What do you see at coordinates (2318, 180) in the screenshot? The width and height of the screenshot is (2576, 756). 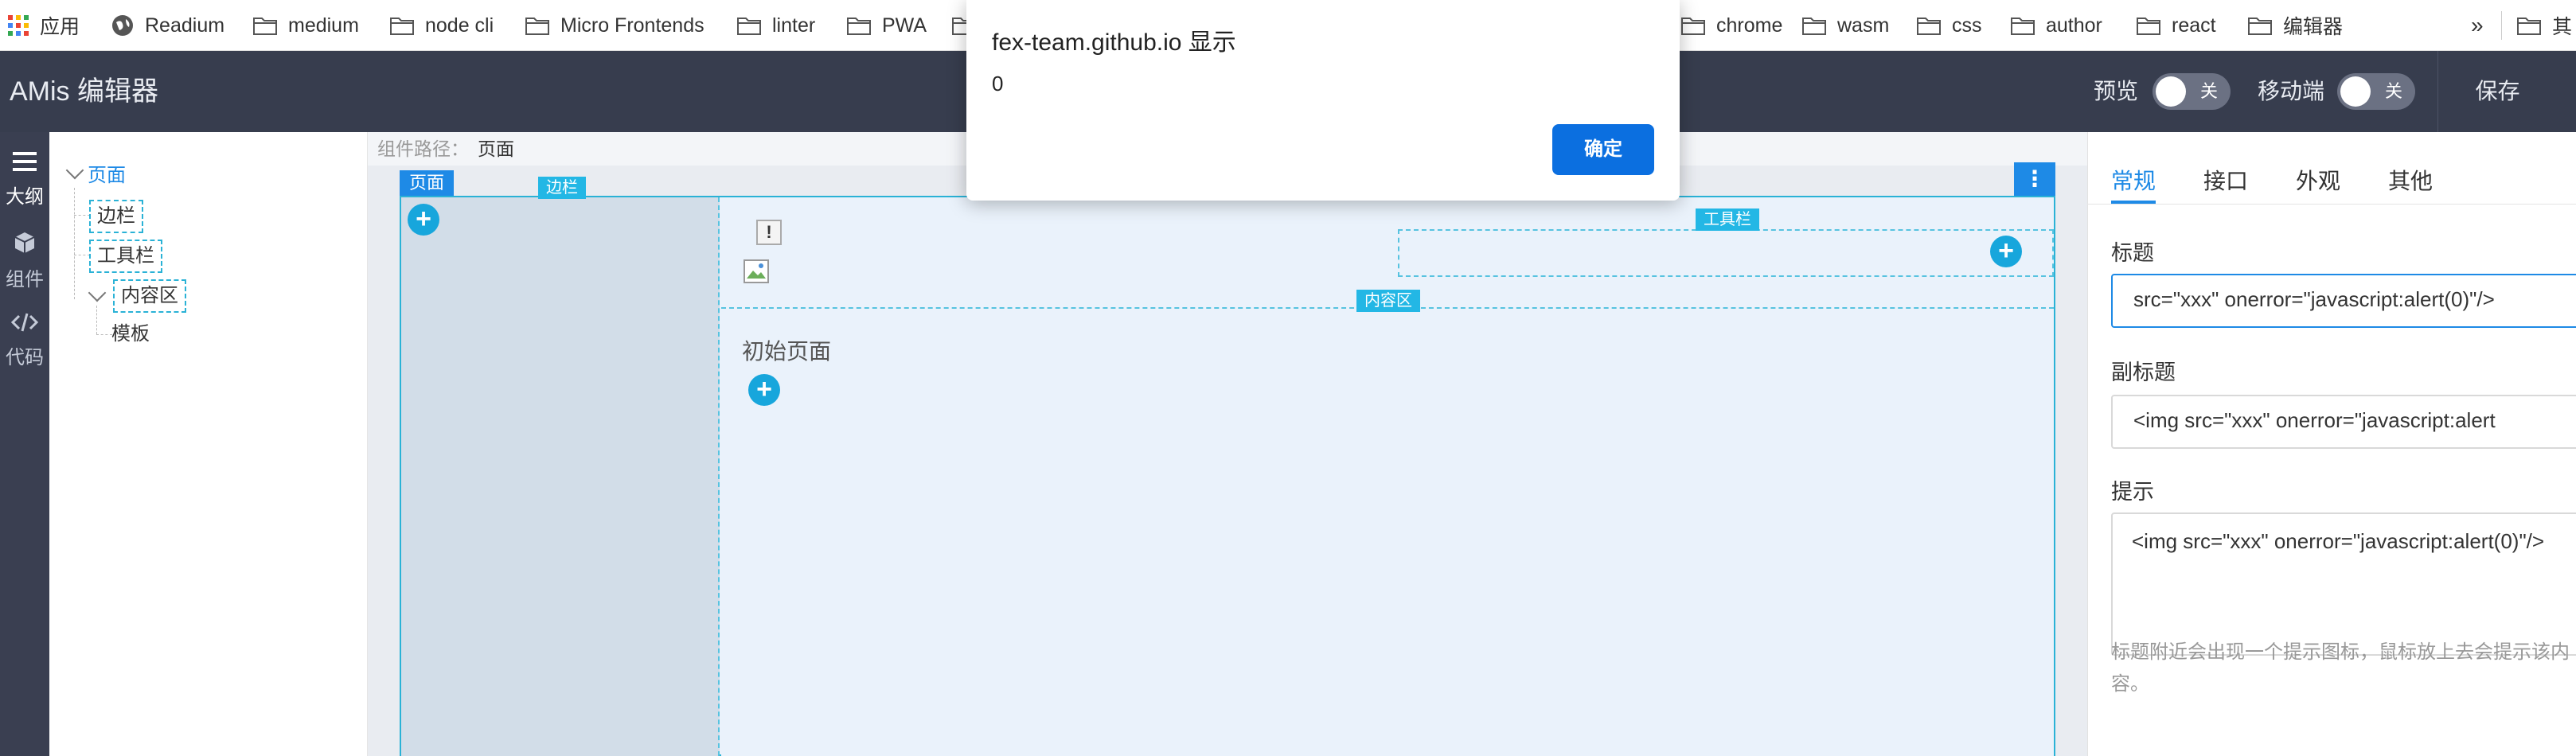 I see `tab-appearance: 外观` at bounding box center [2318, 180].